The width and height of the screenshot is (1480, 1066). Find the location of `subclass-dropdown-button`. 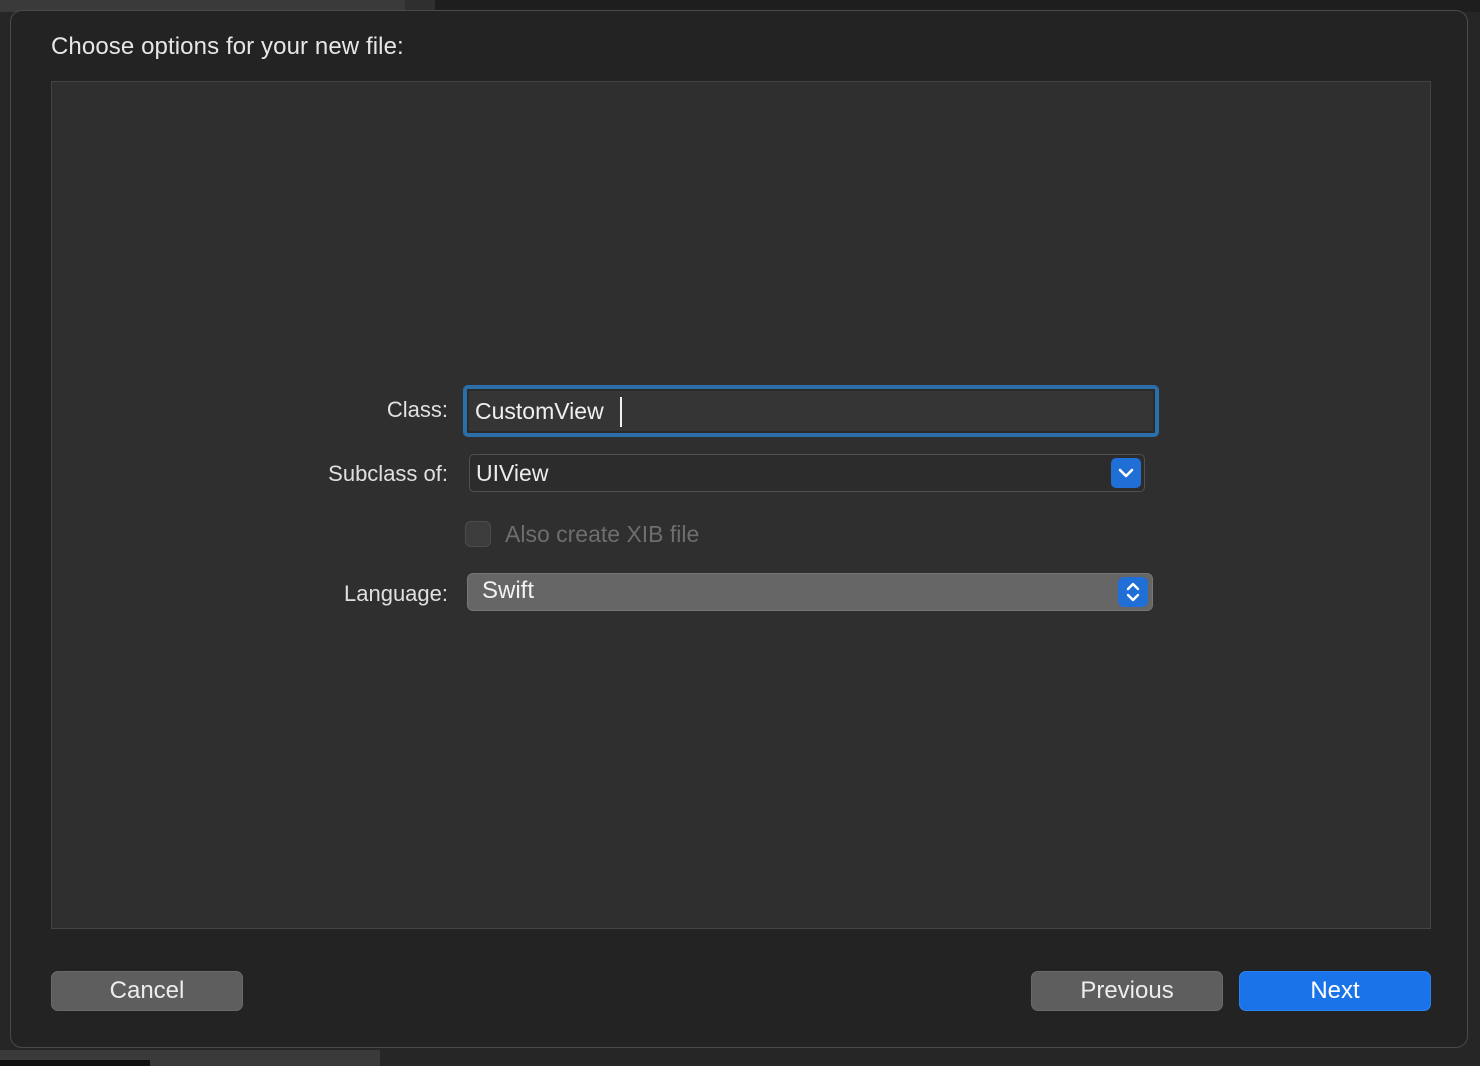

subclass-dropdown-button is located at coordinates (1126, 473).